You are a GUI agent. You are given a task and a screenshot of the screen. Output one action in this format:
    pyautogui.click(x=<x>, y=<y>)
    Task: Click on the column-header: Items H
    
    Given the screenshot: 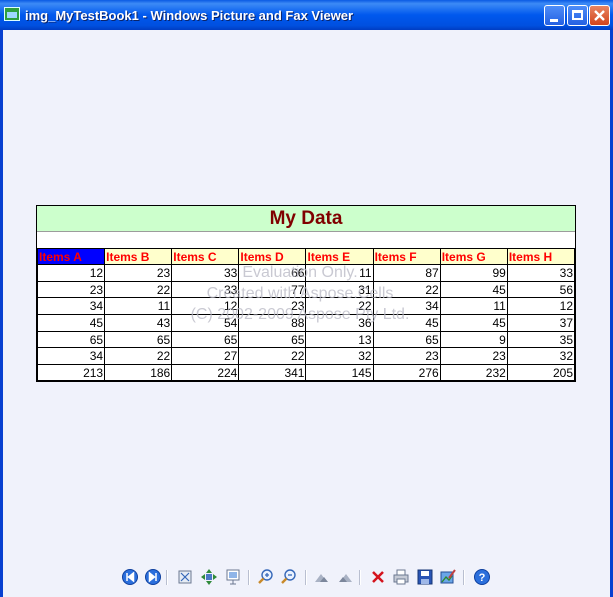 What is the action you would take?
    pyautogui.click(x=541, y=256)
    